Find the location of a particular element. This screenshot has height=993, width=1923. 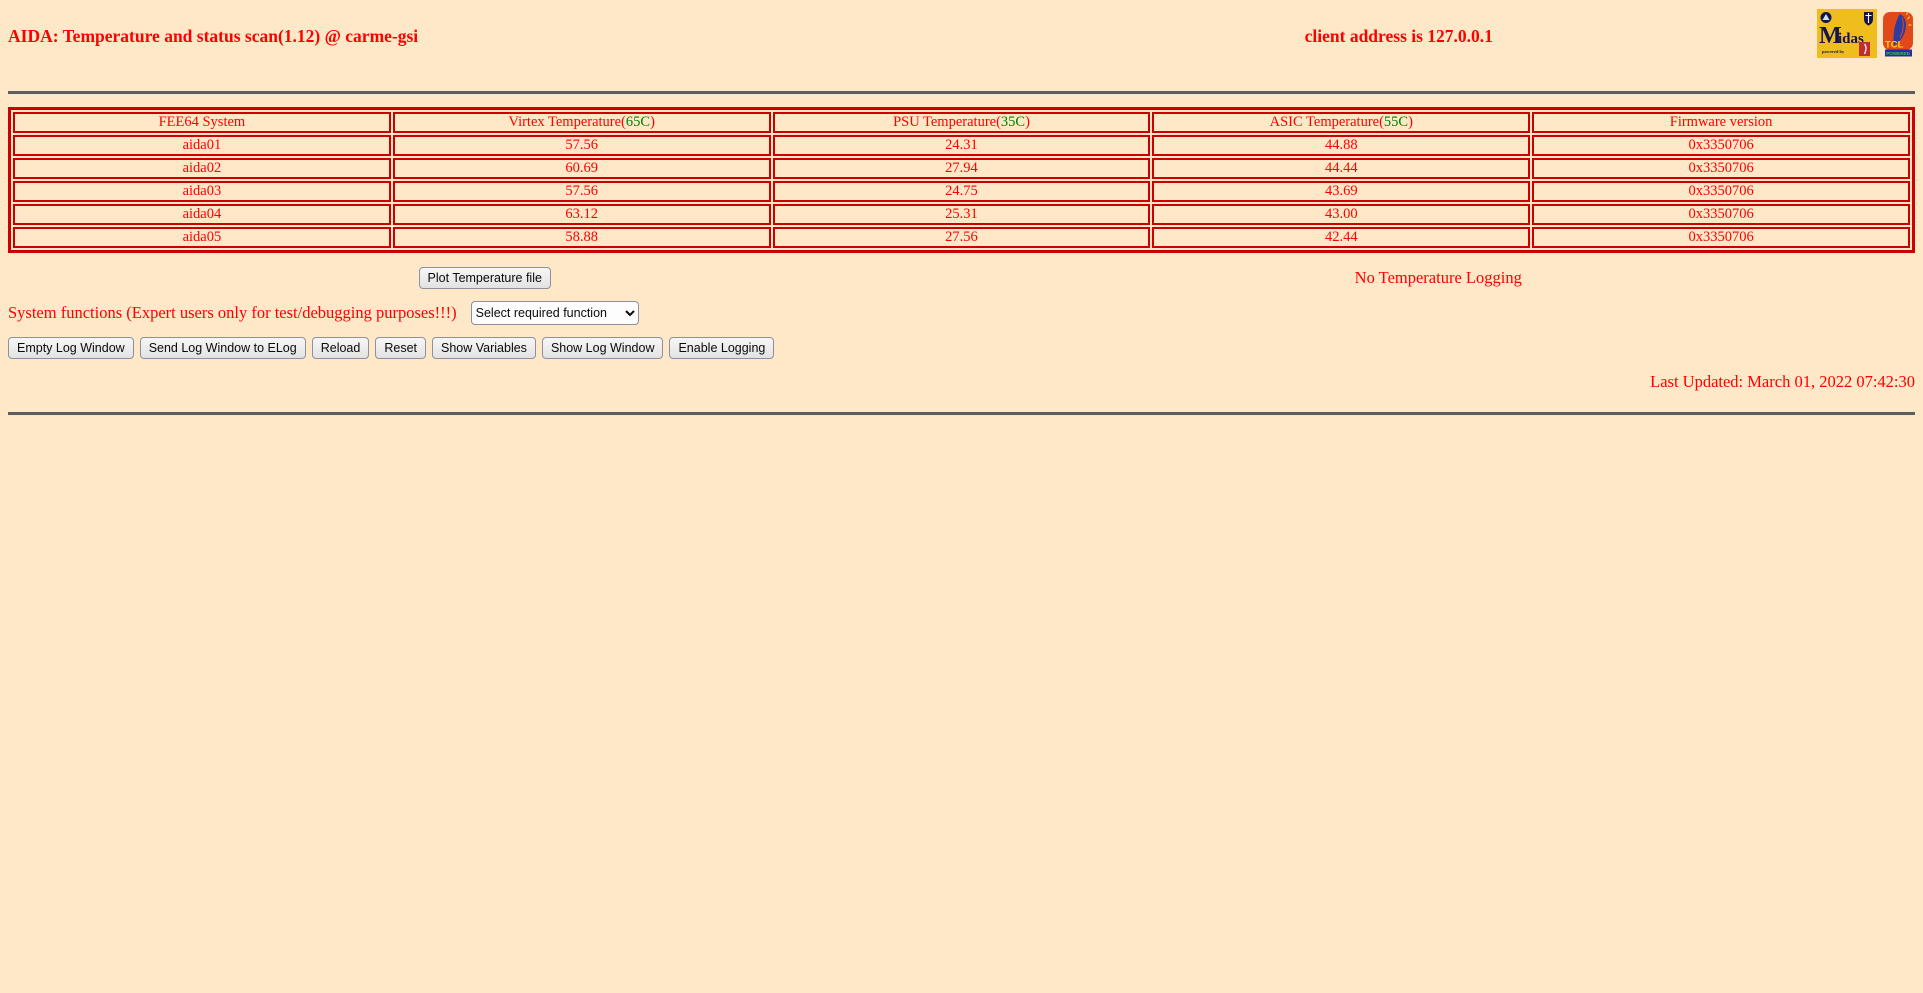

asic-temp-cell: 43.00 is located at coordinates (1341, 214).